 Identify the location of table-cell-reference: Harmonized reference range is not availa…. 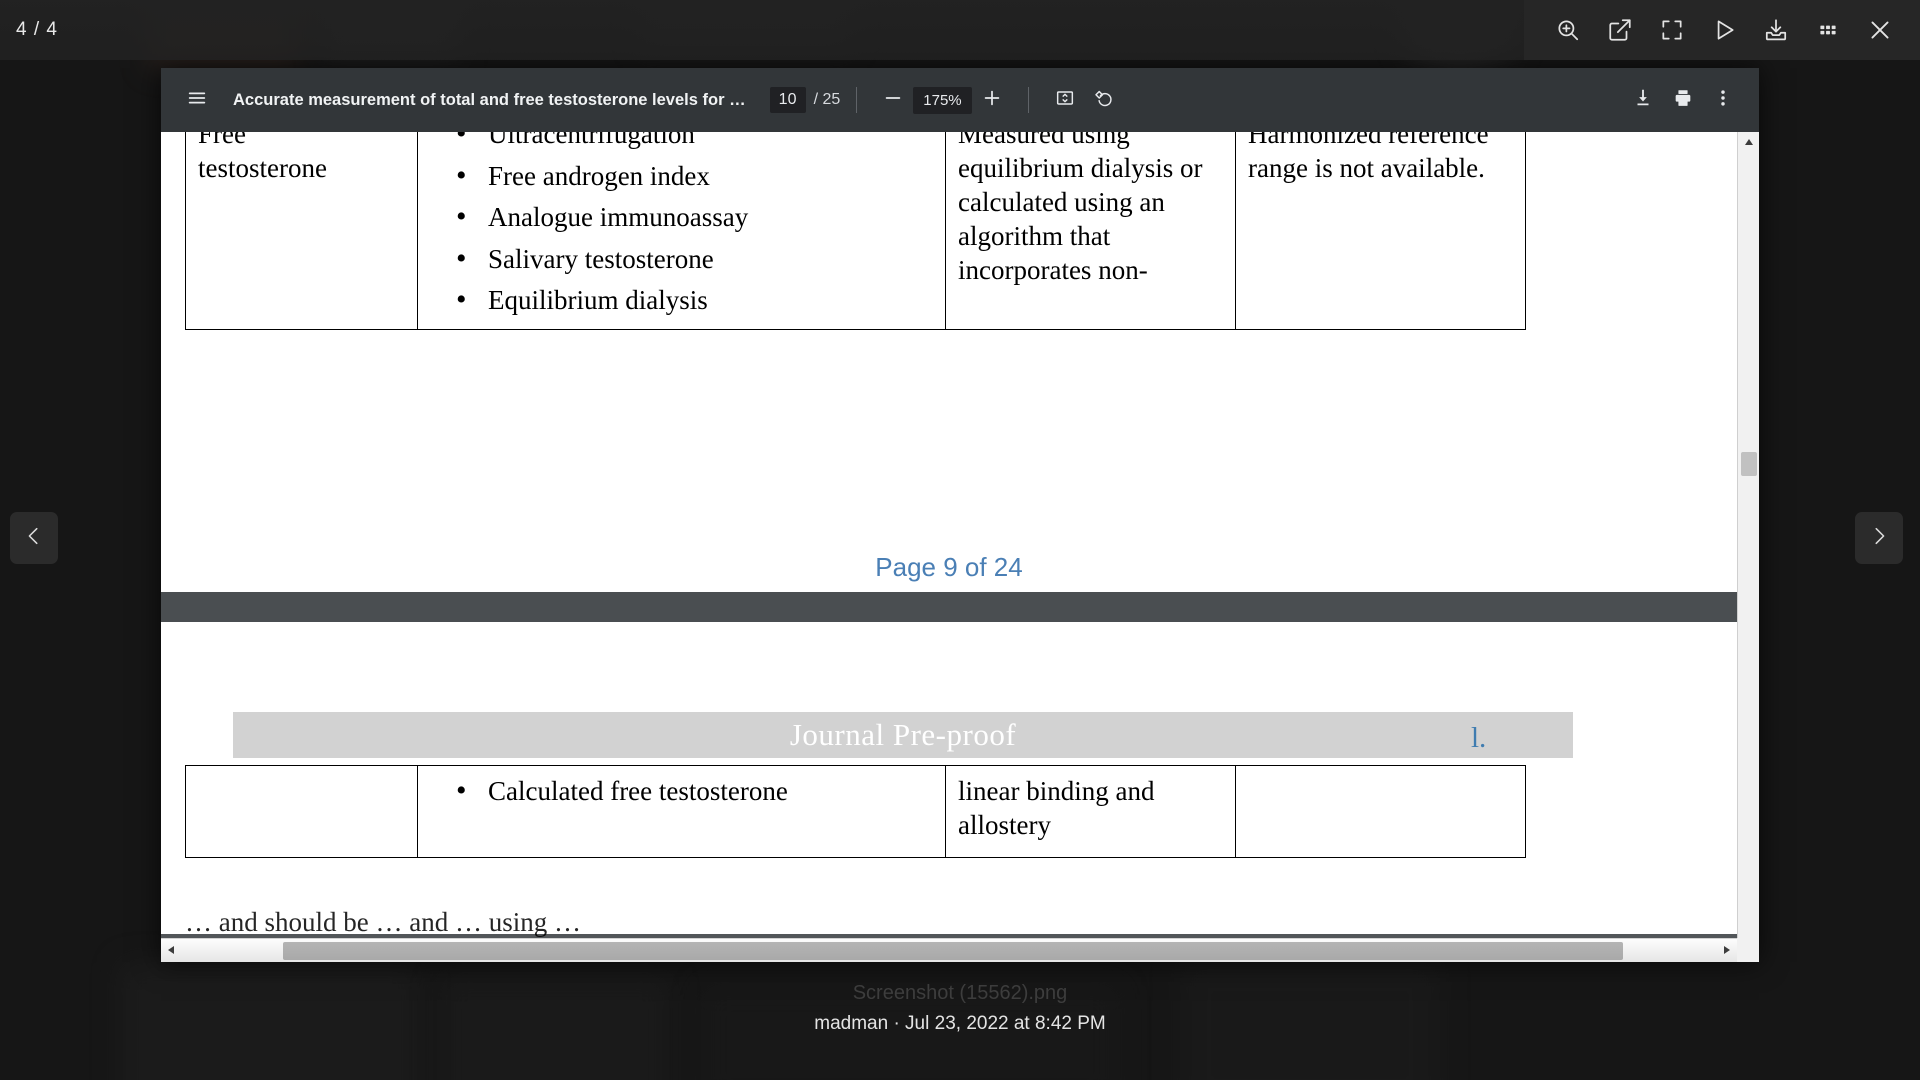
(1380, 231).